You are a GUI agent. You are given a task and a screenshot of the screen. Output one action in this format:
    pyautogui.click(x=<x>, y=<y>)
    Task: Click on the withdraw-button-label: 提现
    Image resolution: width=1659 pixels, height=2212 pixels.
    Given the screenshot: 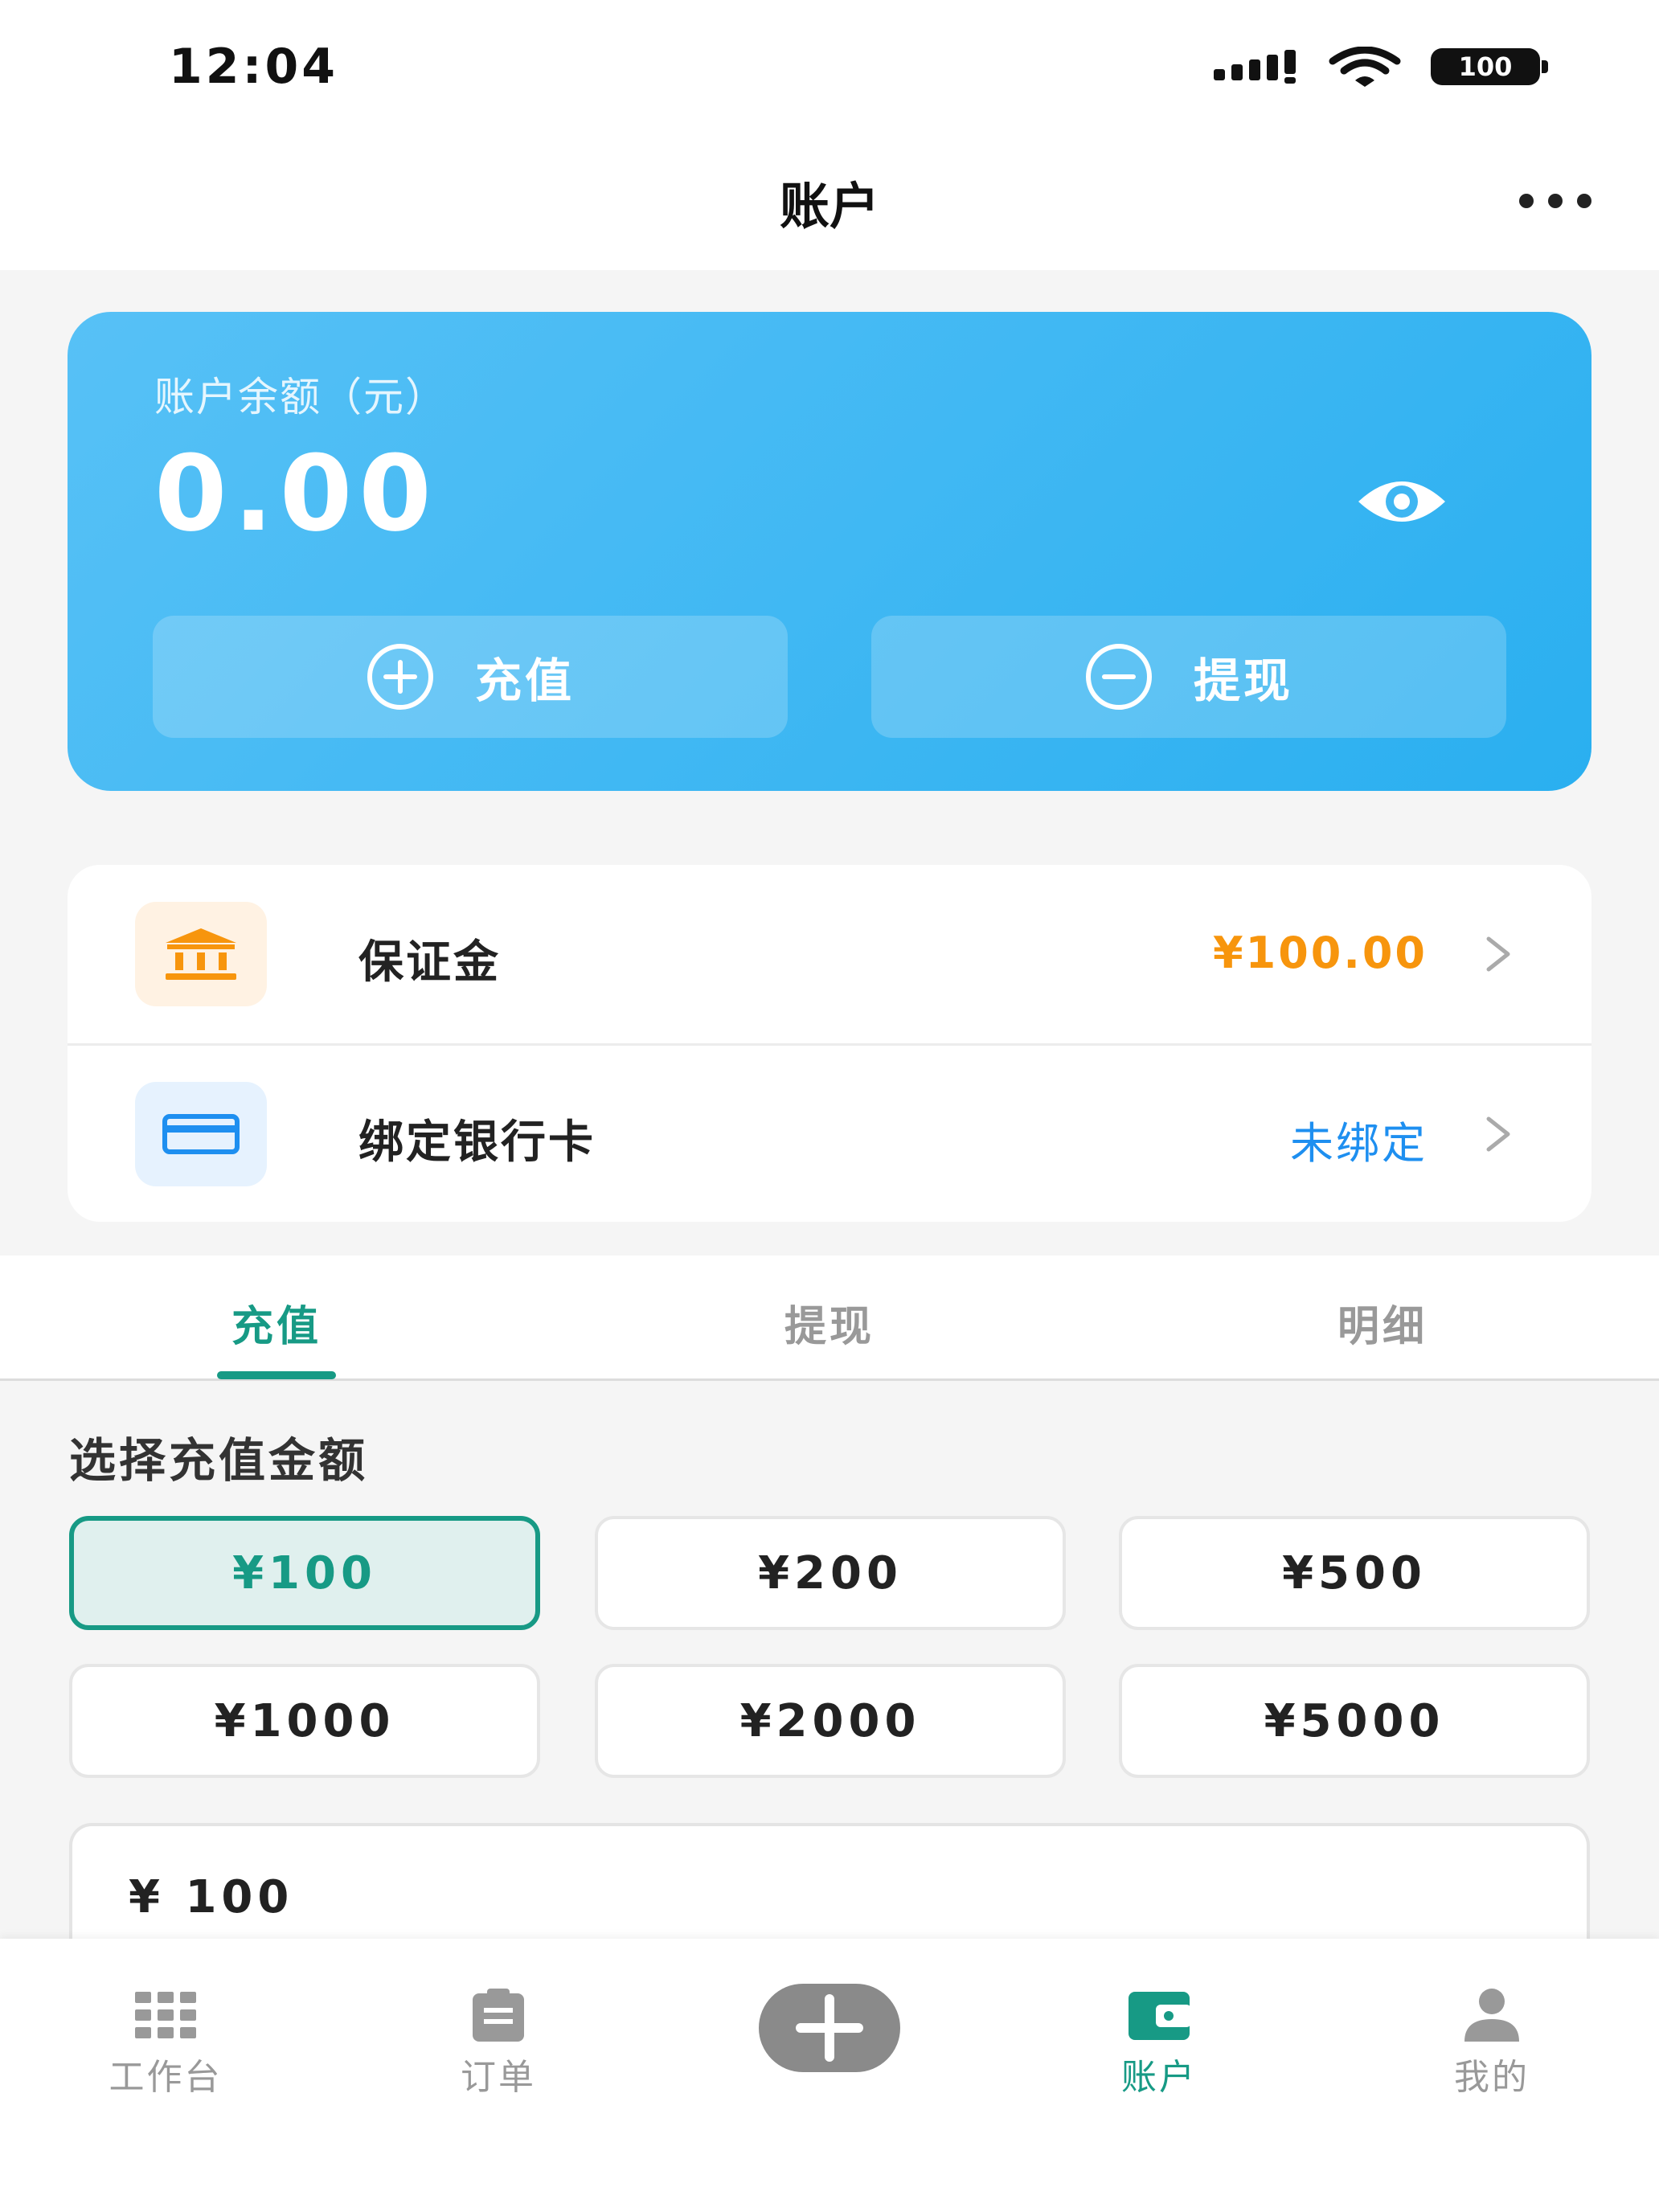 What is the action you would take?
    pyautogui.click(x=1243, y=680)
    